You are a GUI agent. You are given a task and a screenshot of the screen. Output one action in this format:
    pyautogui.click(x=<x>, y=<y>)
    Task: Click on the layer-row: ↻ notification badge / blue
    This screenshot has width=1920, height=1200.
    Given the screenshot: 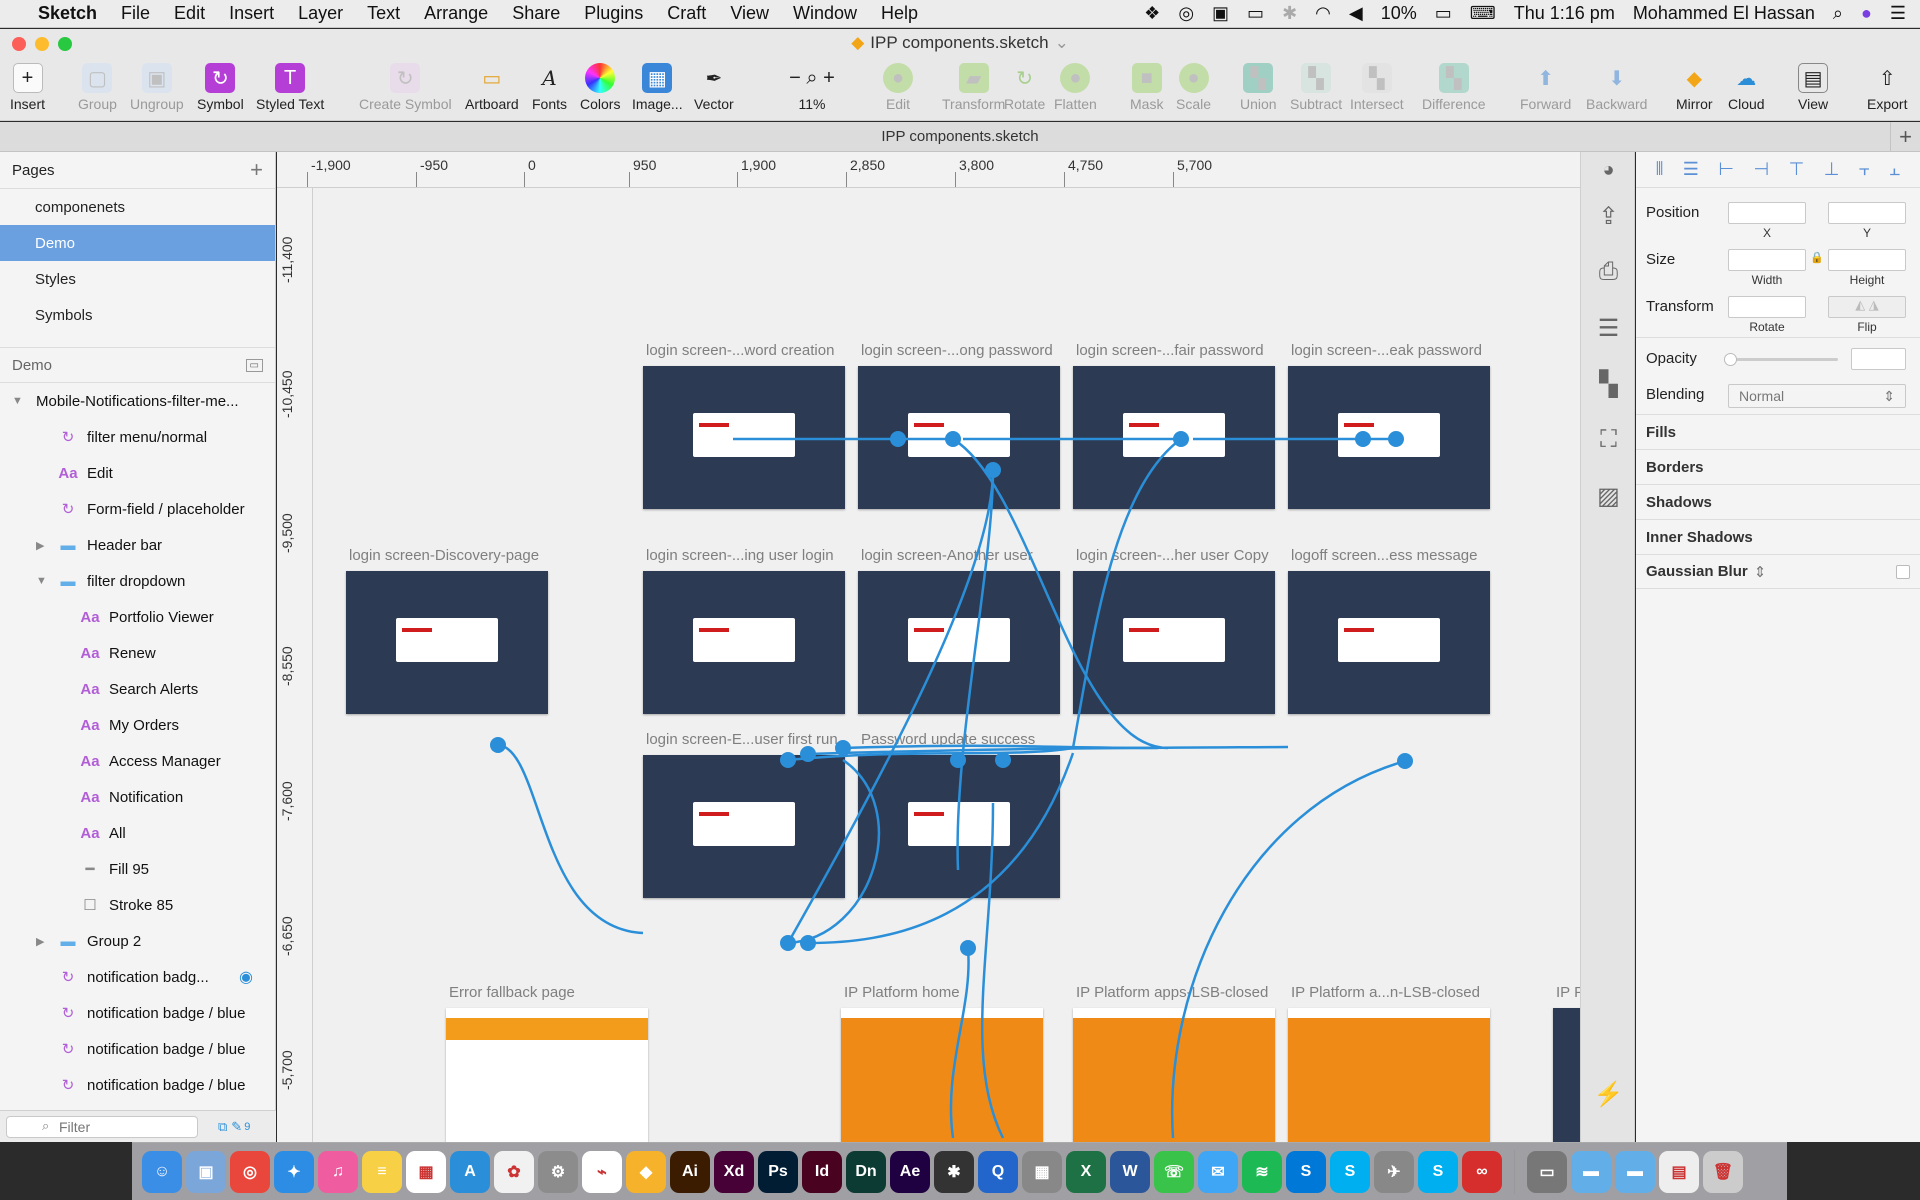 What is the action you would take?
    pyautogui.click(x=137, y=1049)
    